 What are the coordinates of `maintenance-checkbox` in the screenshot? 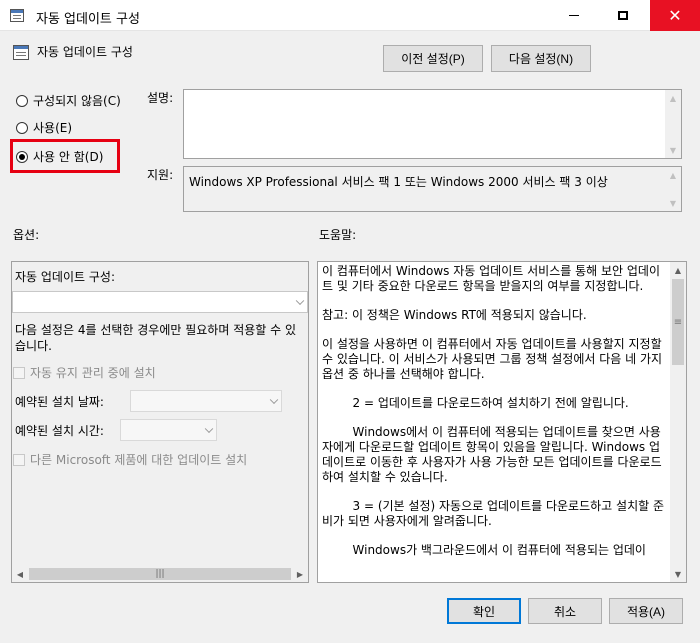 It's located at (19, 372).